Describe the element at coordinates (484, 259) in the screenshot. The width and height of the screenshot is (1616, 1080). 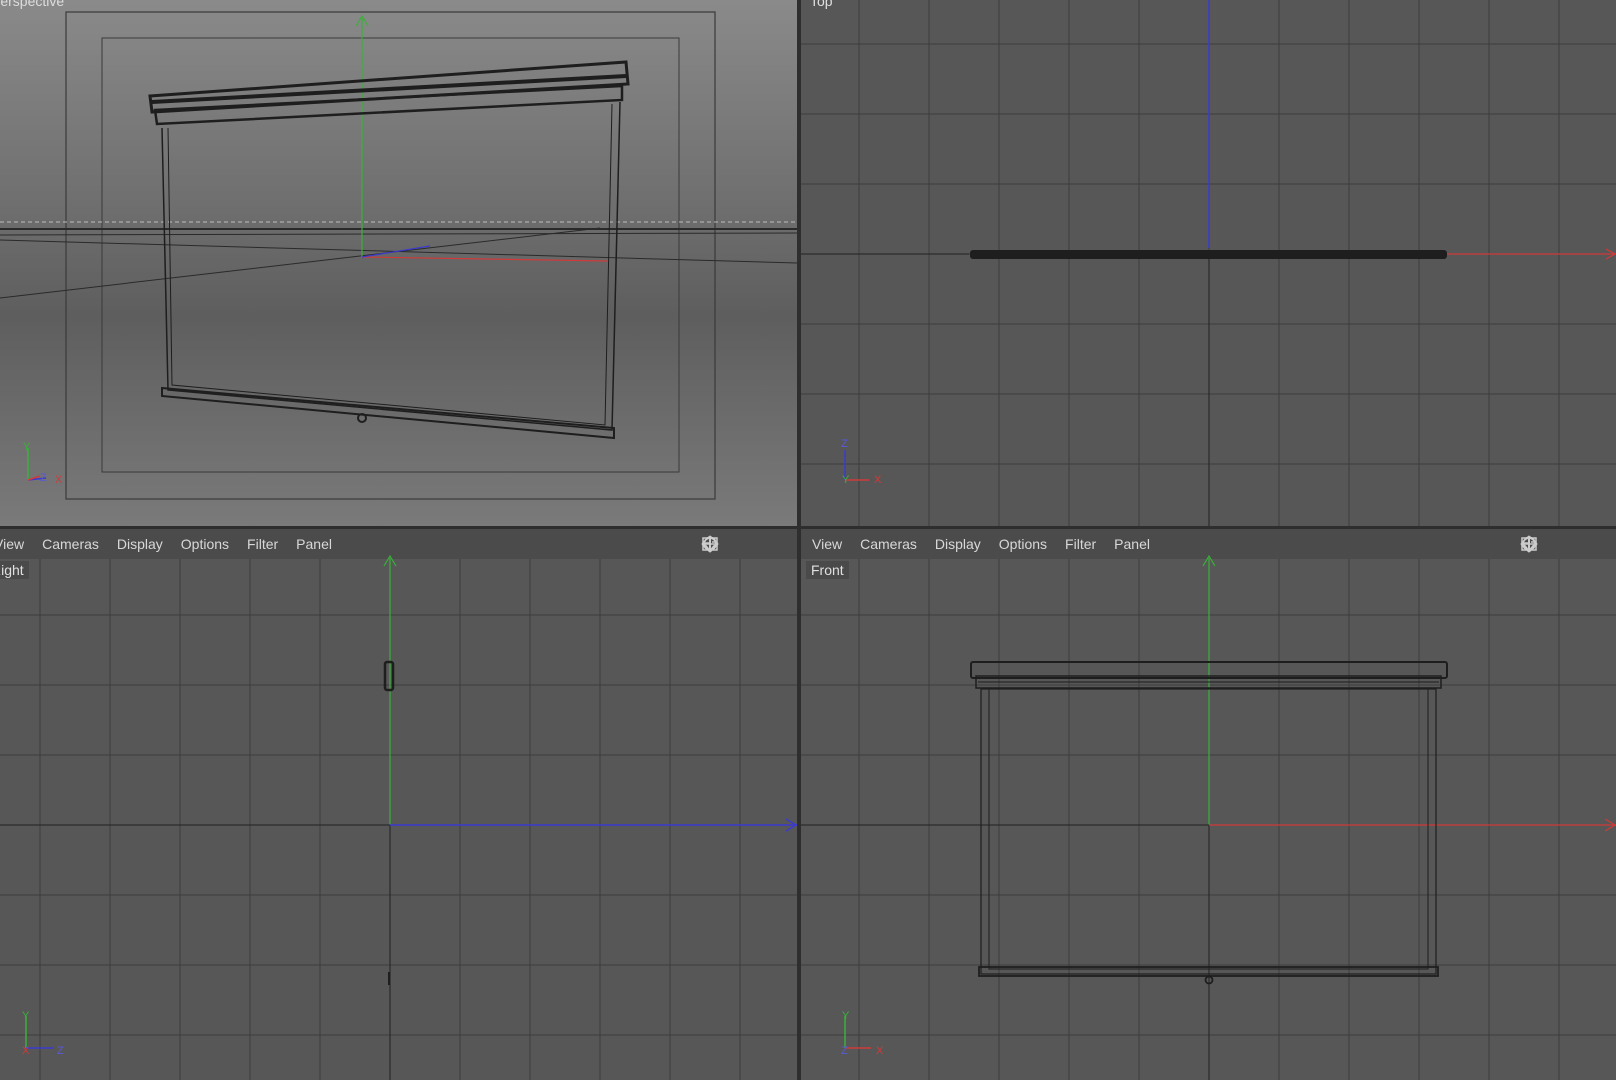
I see `x-axis-line` at that location.